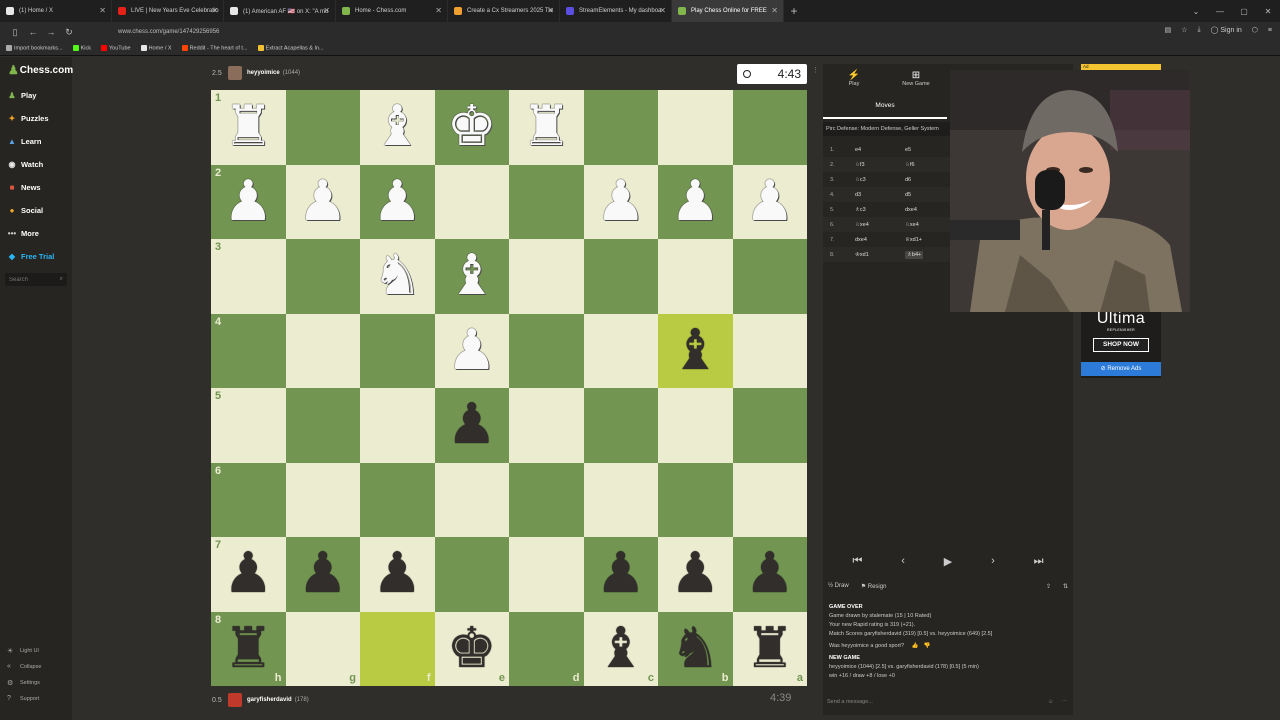 This screenshot has height=720, width=1280. I want to click on browser-tab: StreamElements - My dashboa ✕, so click(616, 11).